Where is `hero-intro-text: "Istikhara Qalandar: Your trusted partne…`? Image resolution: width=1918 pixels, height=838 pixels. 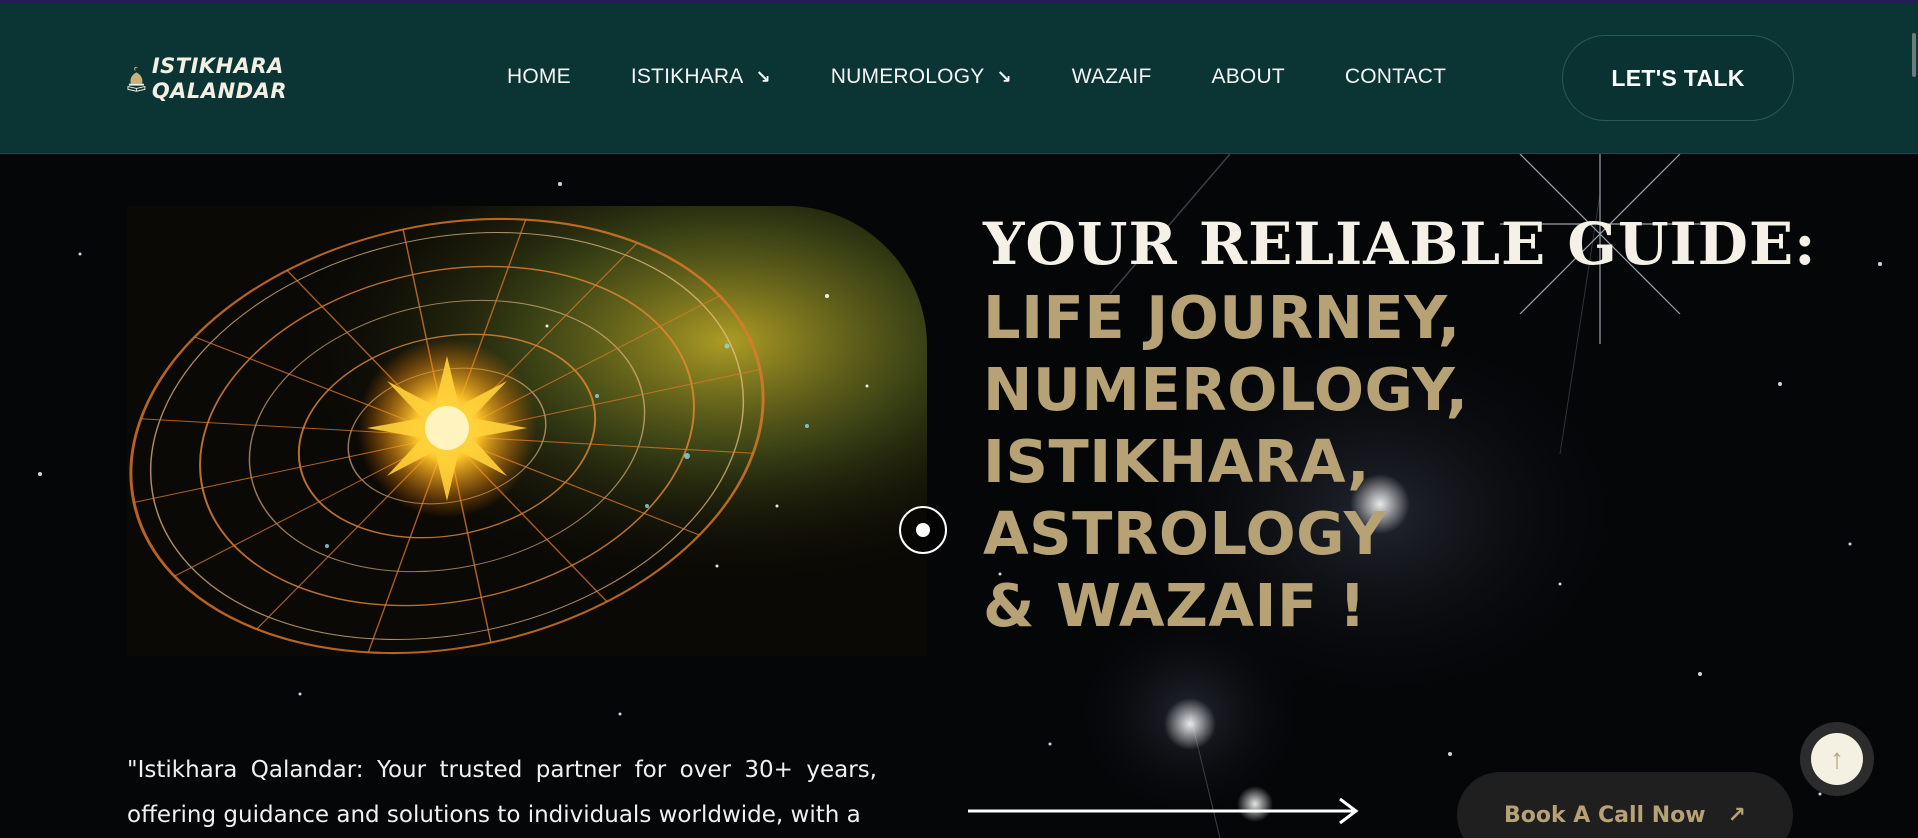 hero-intro-text: "Istikhara Qalandar: Your trusted partne… is located at coordinates (502, 792).